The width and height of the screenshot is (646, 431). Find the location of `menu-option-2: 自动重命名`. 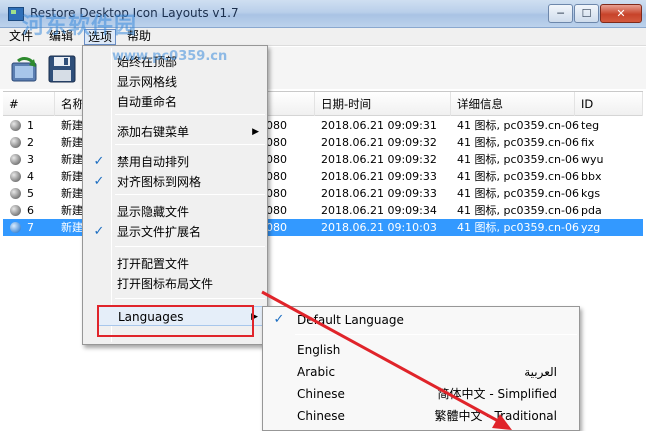

menu-option-2: 自动重命名 is located at coordinates (175, 102).